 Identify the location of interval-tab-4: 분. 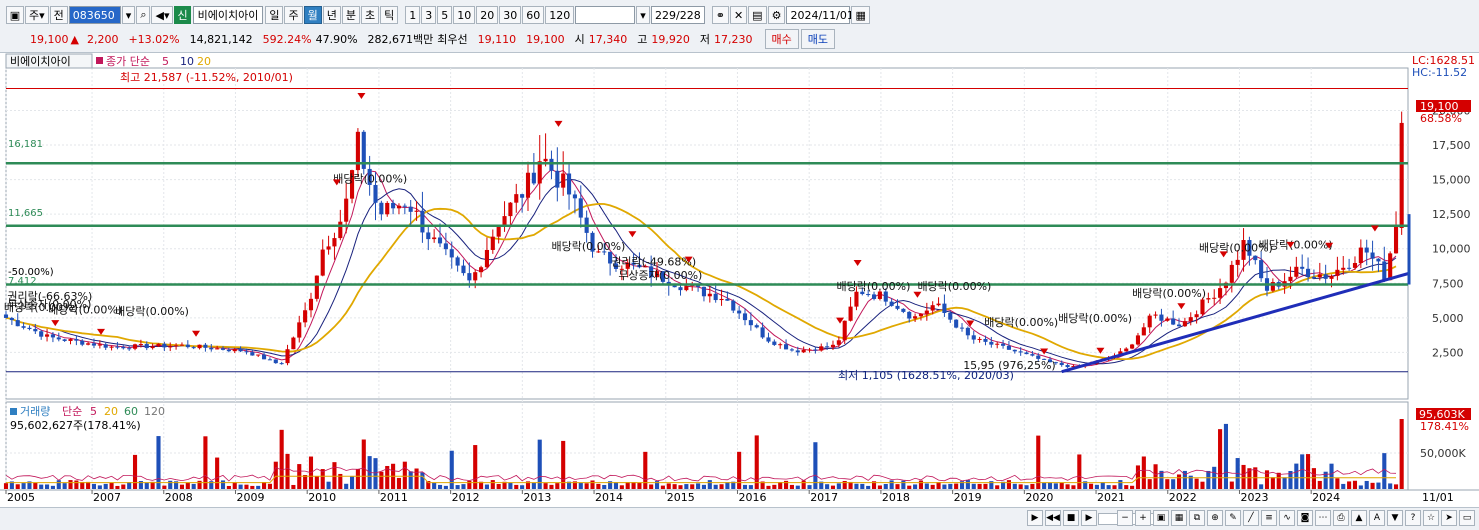
(350, 15).